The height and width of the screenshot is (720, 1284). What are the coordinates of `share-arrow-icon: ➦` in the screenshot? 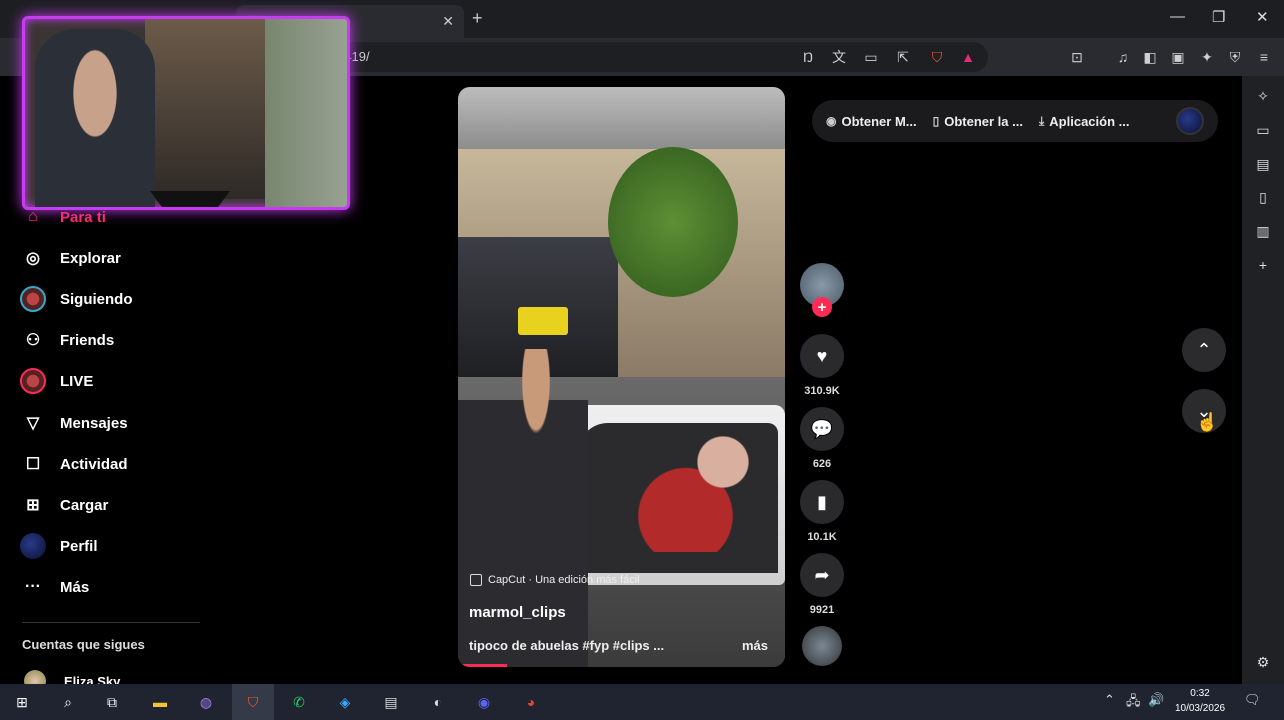 It's located at (822, 574).